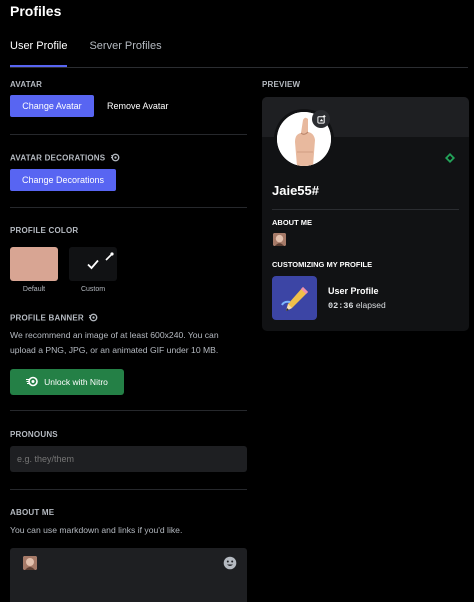 The height and width of the screenshot is (602, 474). I want to click on custom-color-swatch, so click(93, 264).